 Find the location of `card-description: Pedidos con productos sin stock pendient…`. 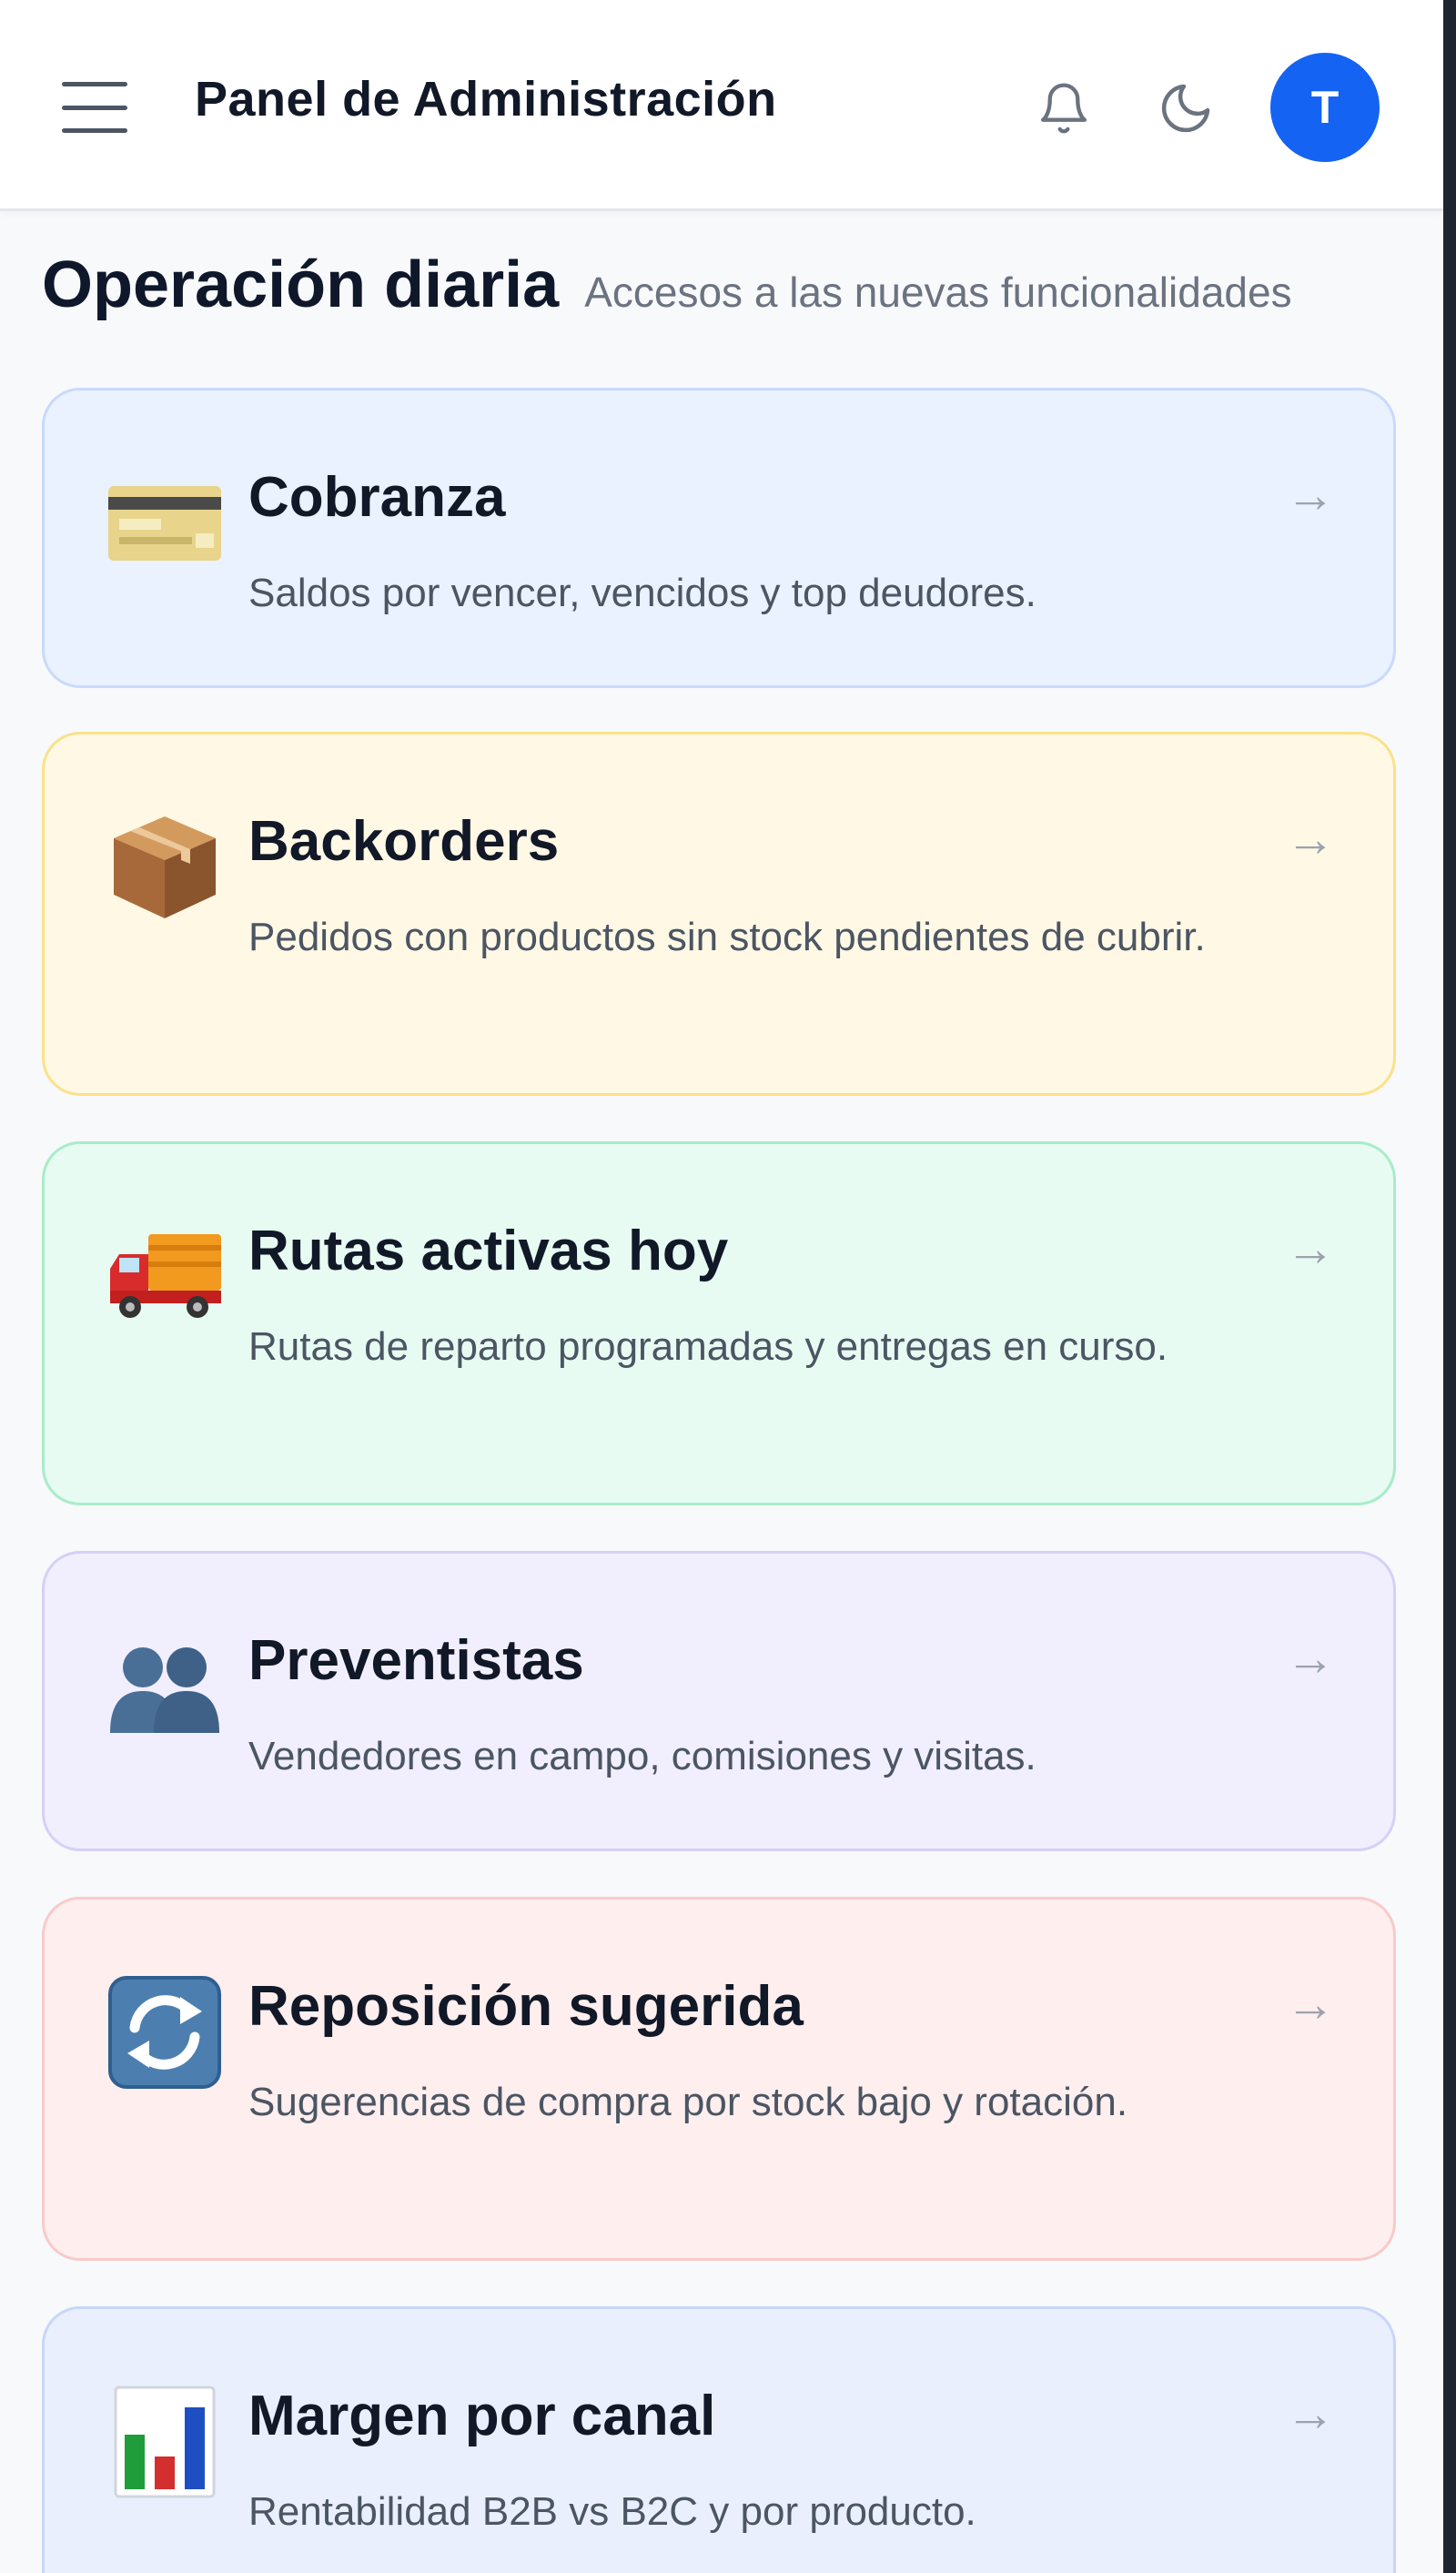

card-description: Pedidos con productos sin stock pendient… is located at coordinates (727, 937).